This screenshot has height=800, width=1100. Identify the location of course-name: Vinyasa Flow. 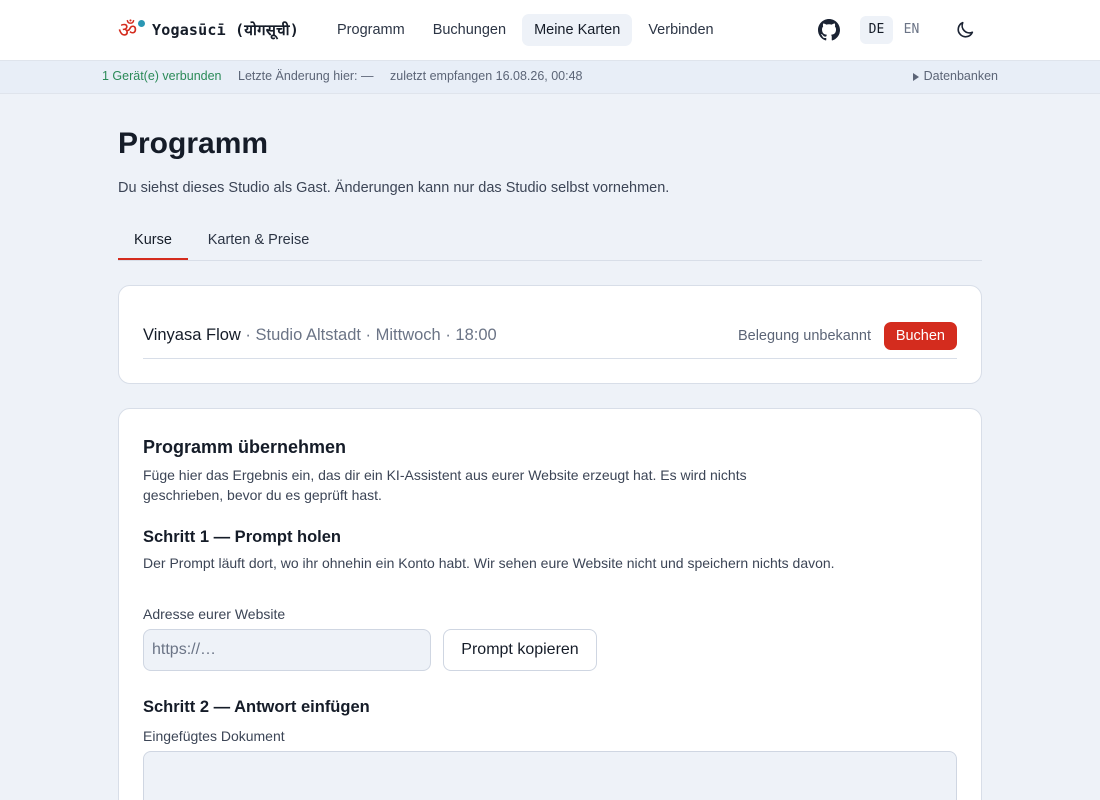
(192, 335).